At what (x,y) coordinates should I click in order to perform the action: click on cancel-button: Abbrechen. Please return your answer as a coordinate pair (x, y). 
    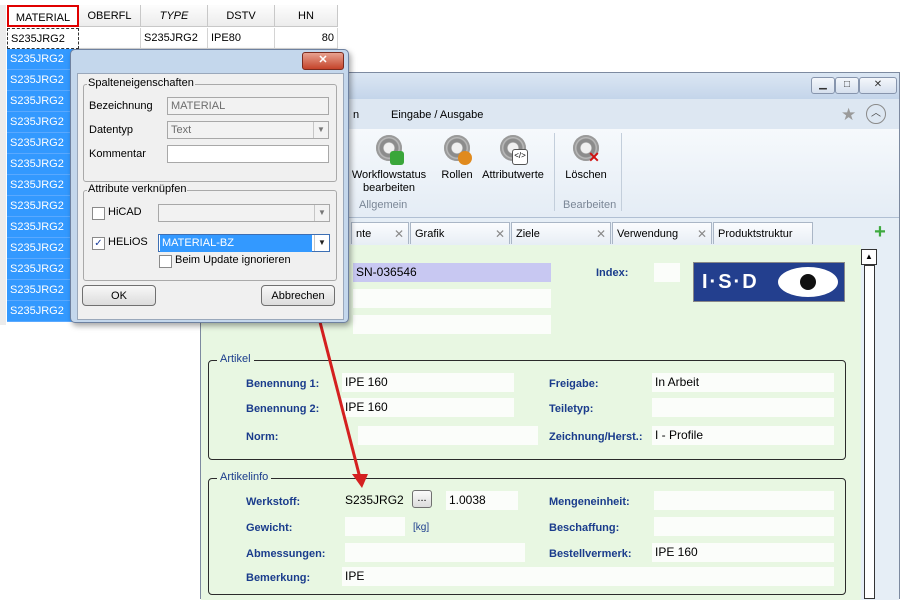
    Looking at the image, I should click on (298, 295).